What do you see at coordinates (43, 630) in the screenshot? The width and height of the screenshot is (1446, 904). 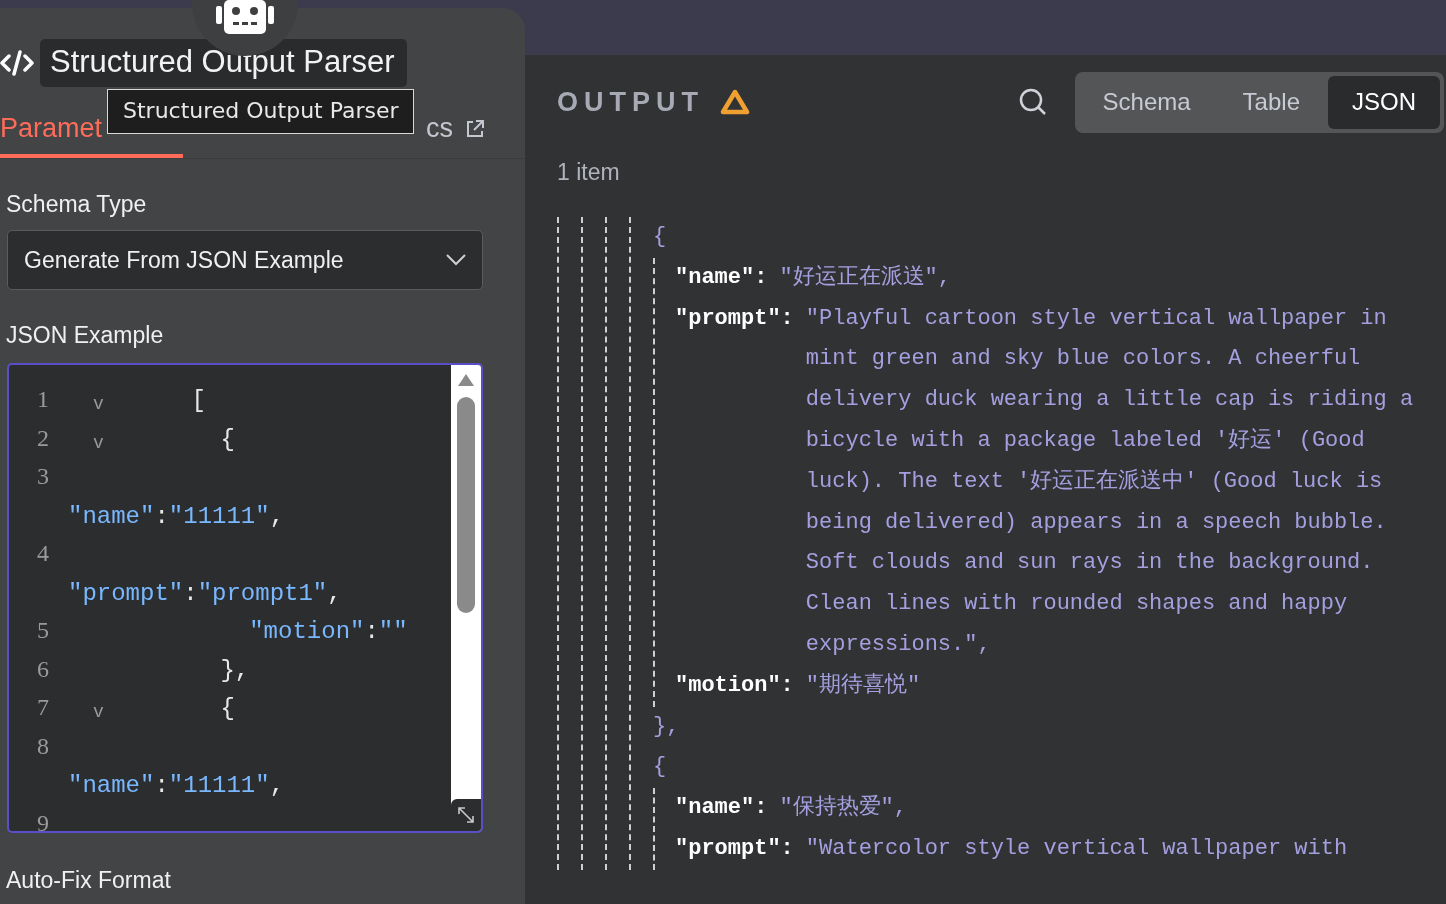 I see `line-number: 5` at bounding box center [43, 630].